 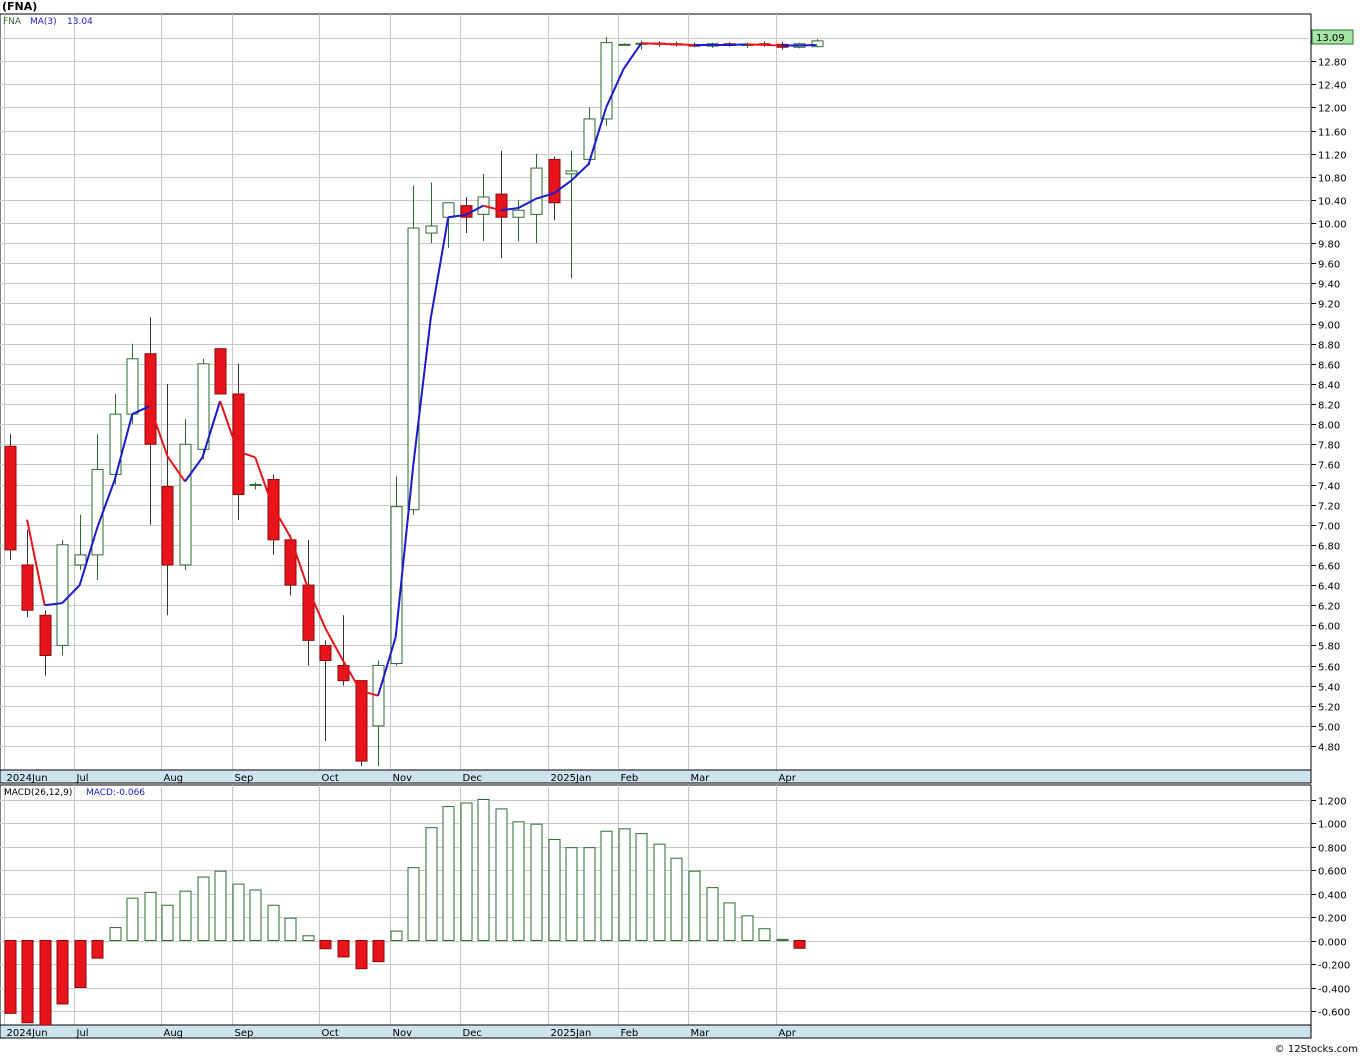 What do you see at coordinates (330, 778) in the screenshot?
I see `price-date-label: Oct` at bounding box center [330, 778].